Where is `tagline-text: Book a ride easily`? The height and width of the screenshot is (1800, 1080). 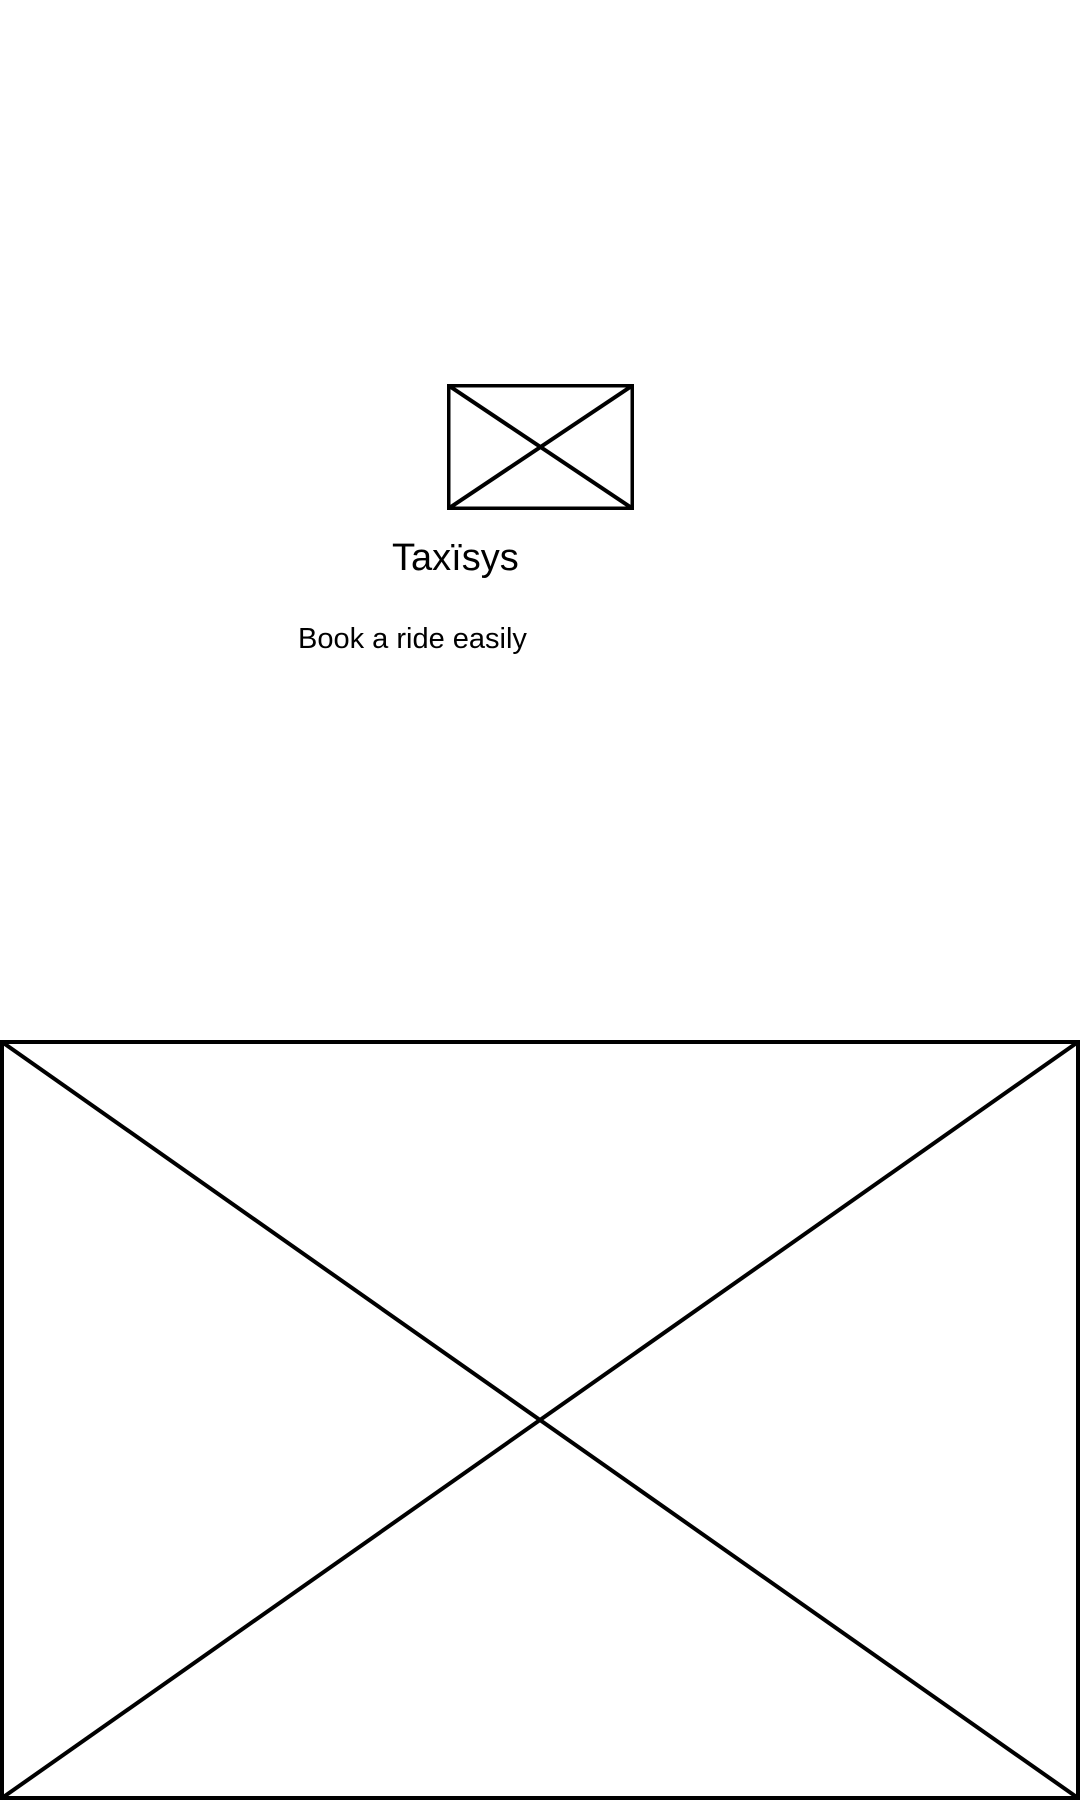 tagline-text: Book a ride easily is located at coordinates (412, 639).